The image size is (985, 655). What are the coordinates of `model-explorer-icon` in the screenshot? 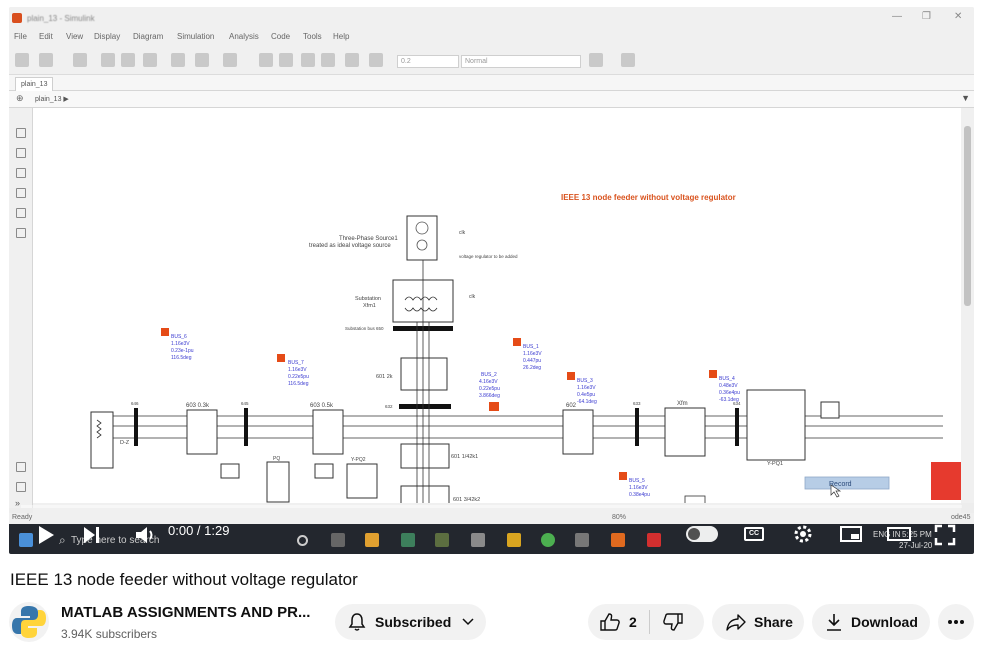 It's located at (230, 60).